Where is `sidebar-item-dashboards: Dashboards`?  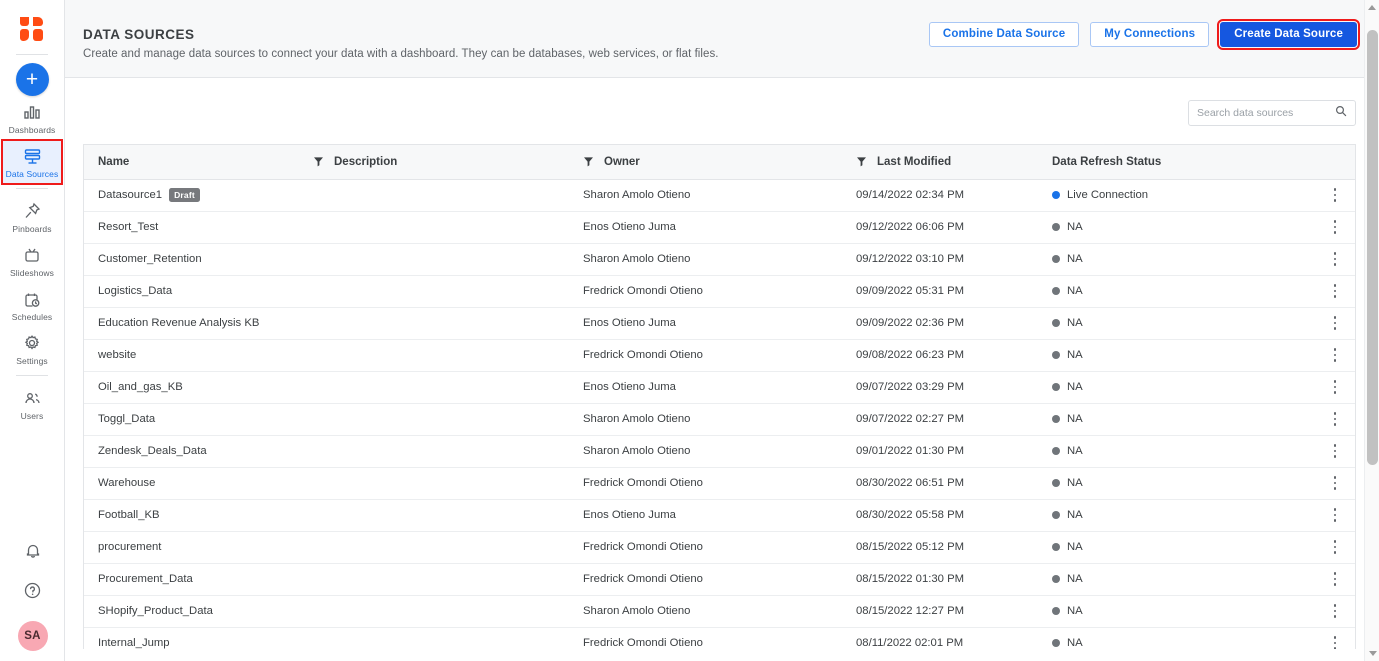
sidebar-item-dashboards: Dashboards is located at coordinates (32, 118).